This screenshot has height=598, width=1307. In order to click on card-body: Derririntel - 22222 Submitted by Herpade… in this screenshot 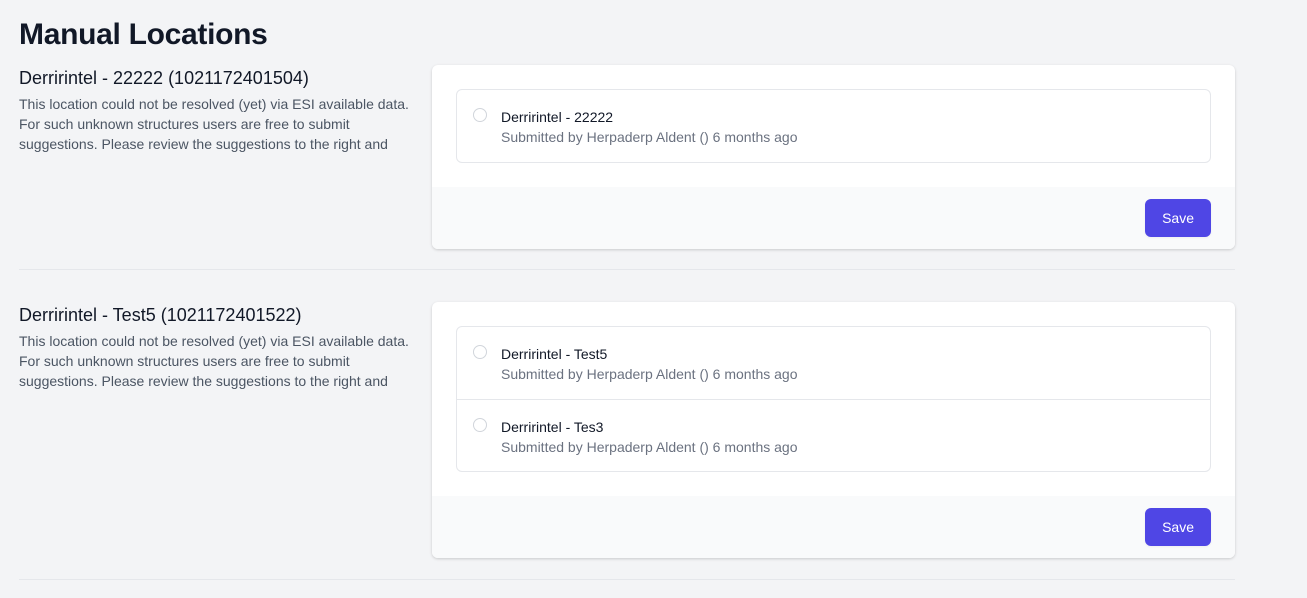, I will do `click(833, 126)`.